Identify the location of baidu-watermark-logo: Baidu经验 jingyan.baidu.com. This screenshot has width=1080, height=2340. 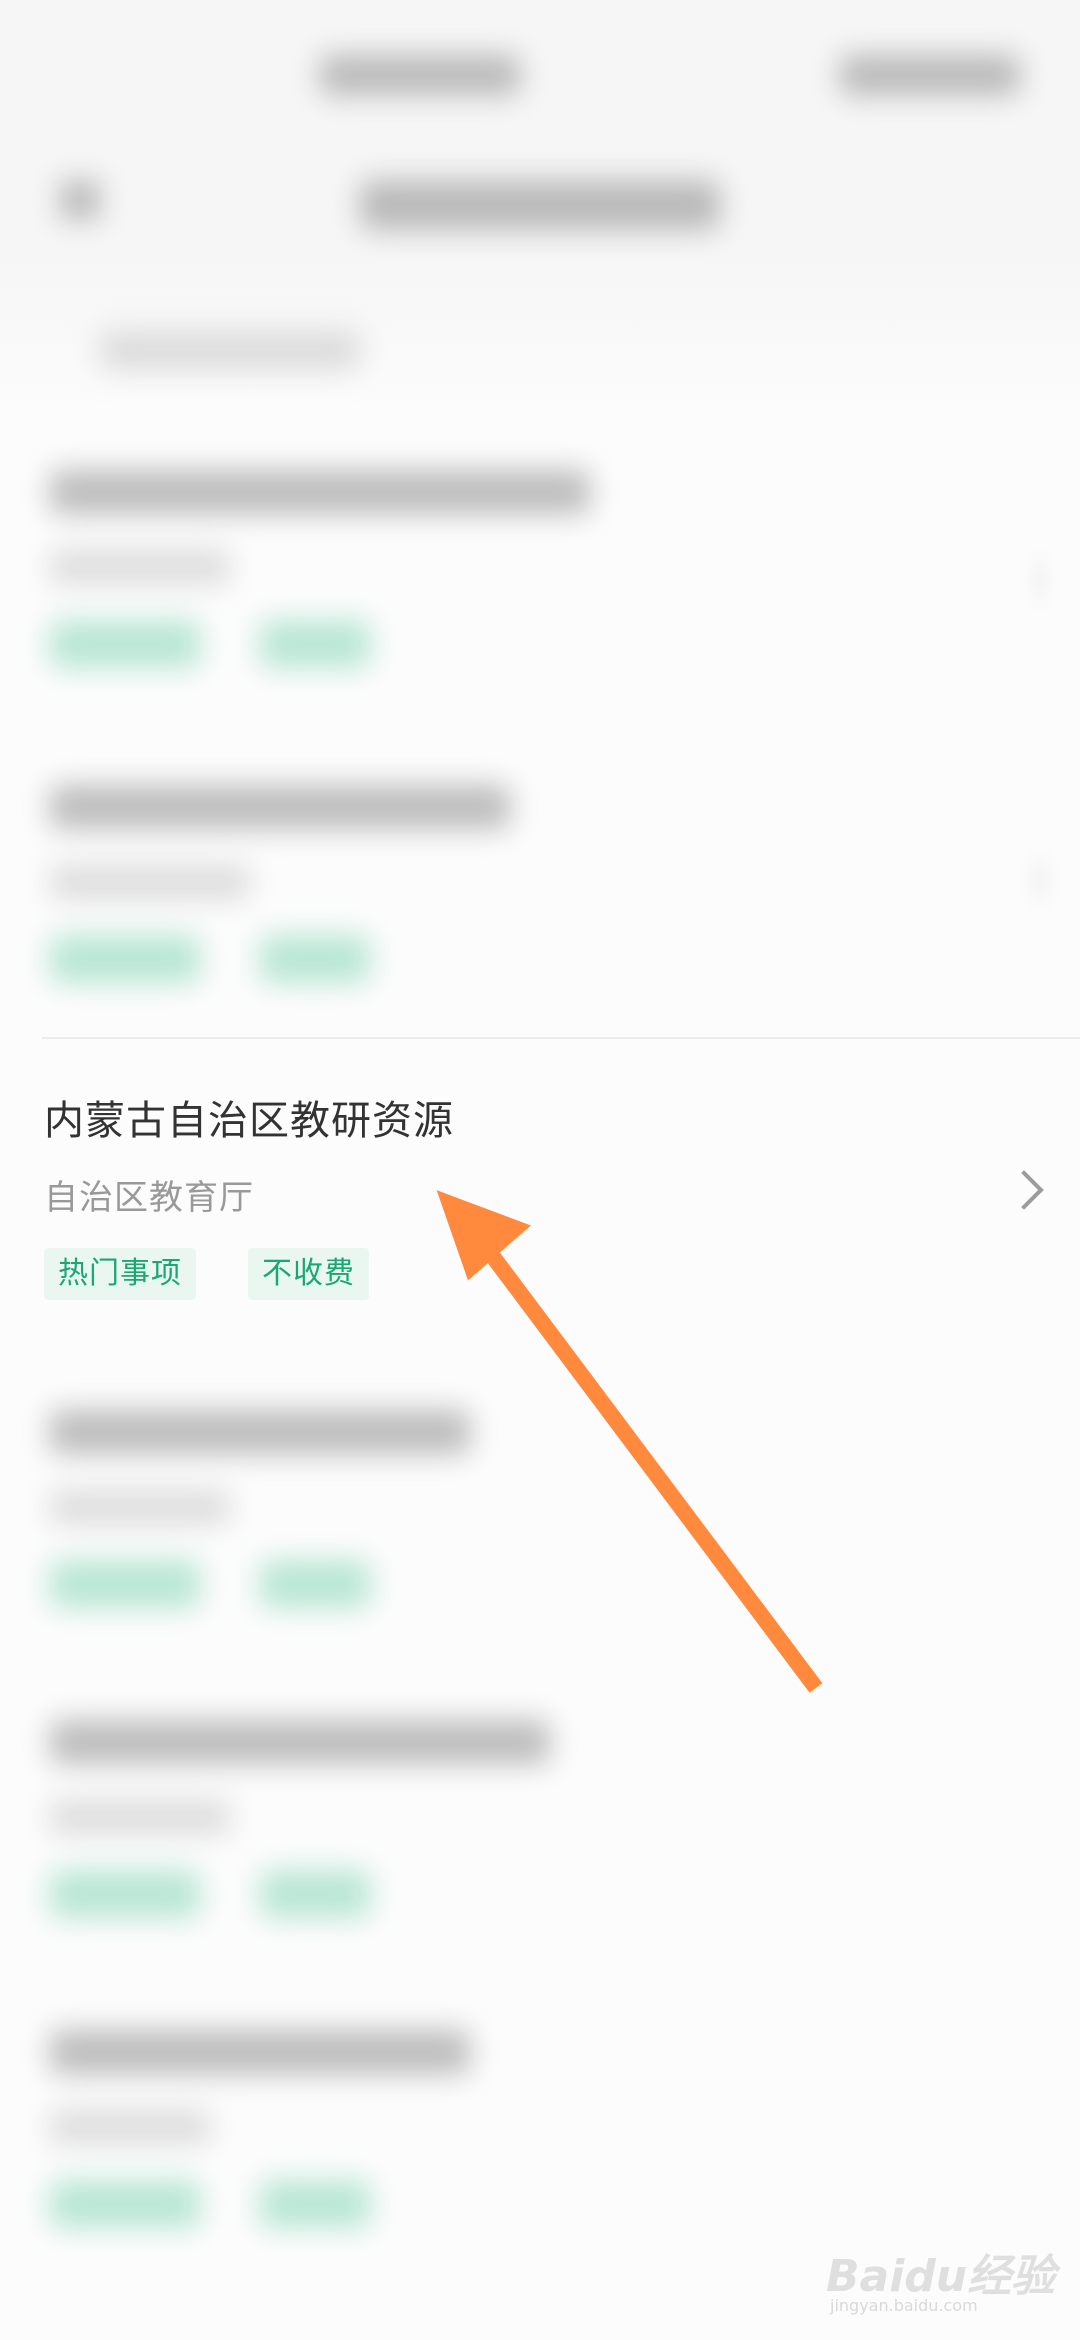
(940, 2268).